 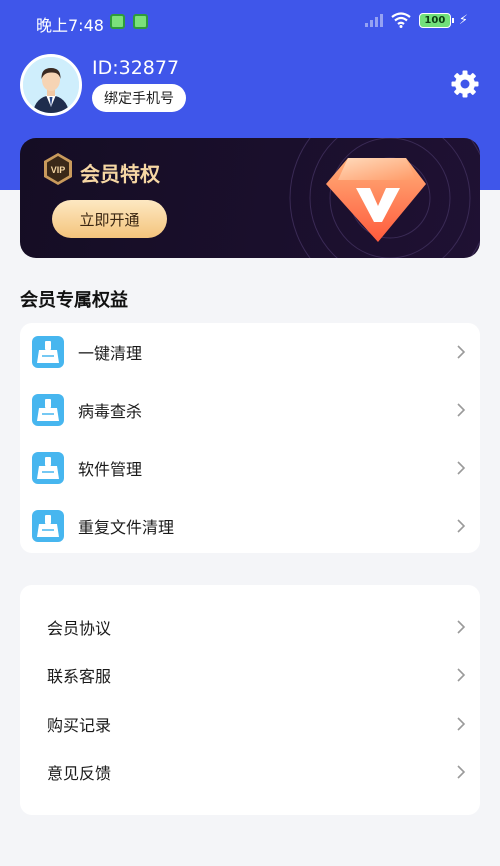 I want to click on signal-icon, so click(x=373, y=20).